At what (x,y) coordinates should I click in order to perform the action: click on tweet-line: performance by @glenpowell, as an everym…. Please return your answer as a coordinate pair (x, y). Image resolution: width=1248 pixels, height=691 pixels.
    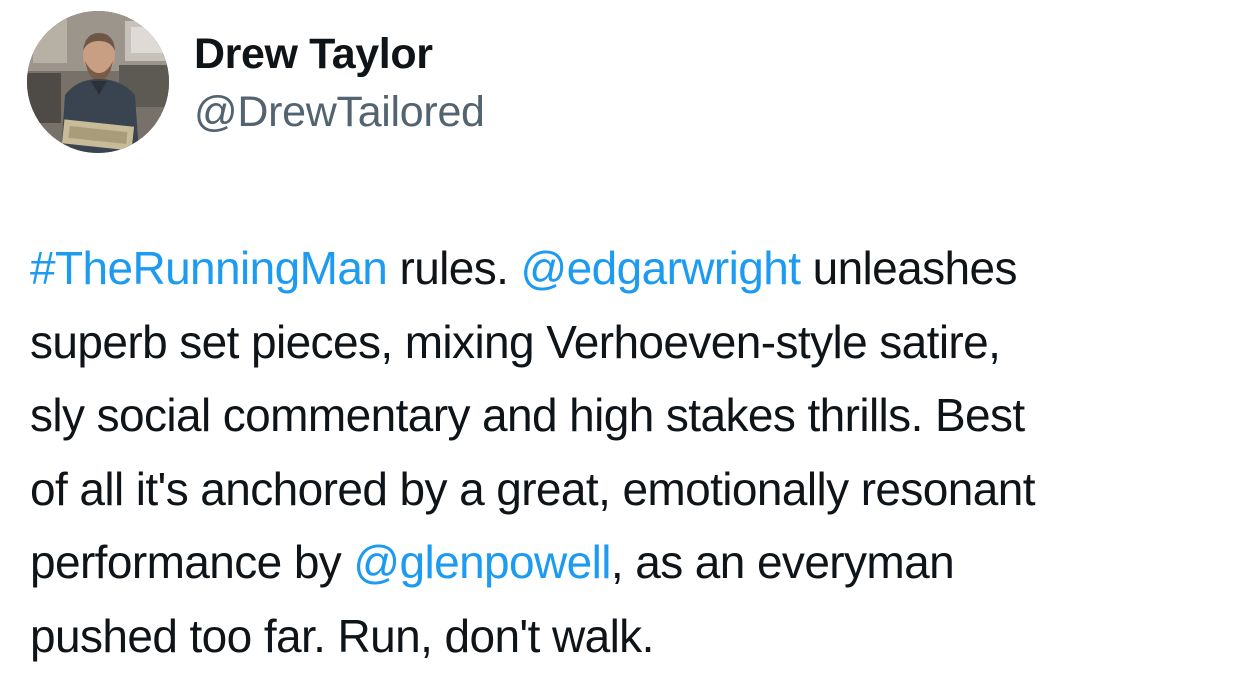
    Looking at the image, I should click on (636, 563).